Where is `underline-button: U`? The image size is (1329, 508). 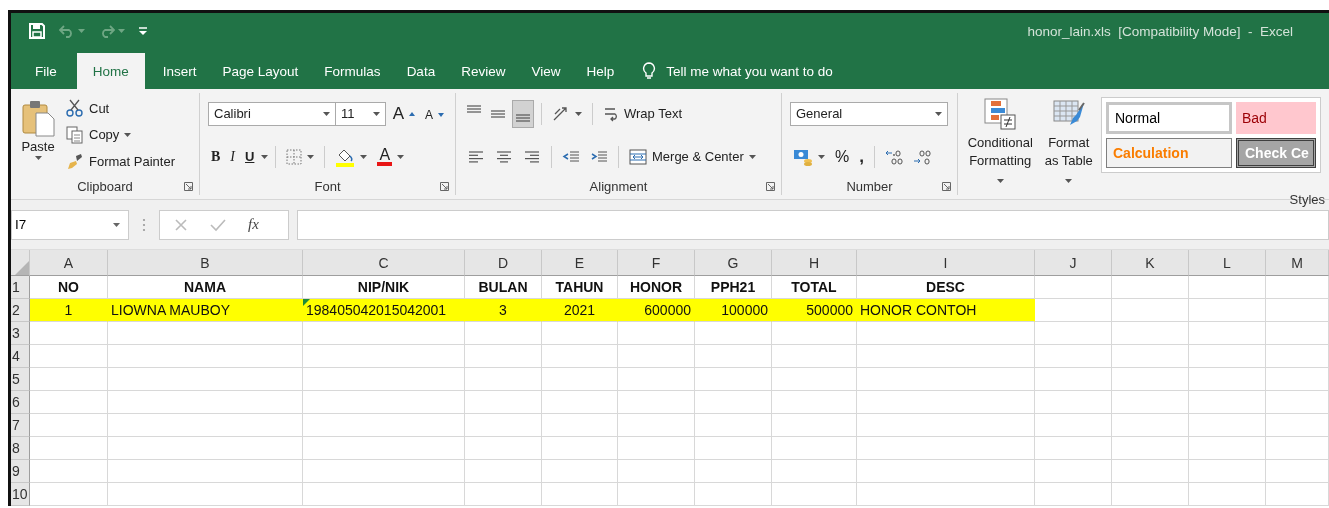 underline-button: U is located at coordinates (250, 156).